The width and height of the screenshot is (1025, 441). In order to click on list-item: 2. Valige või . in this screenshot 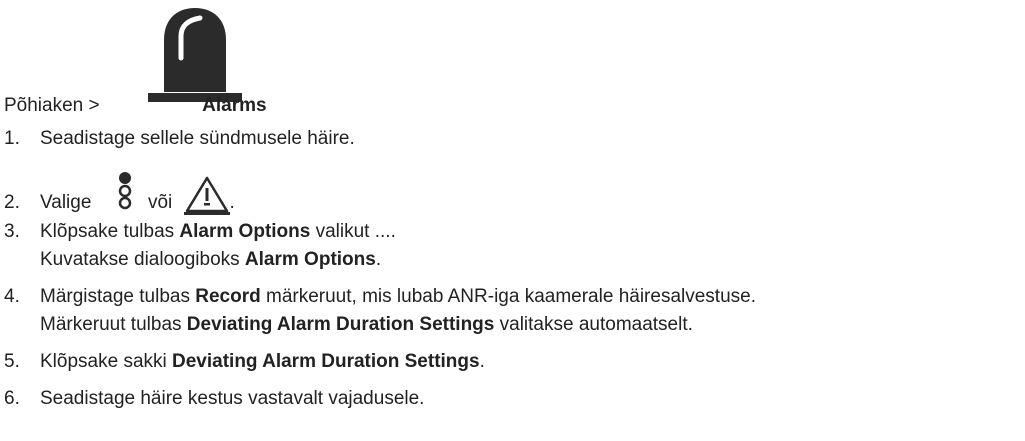, I will do `click(119, 193)`.